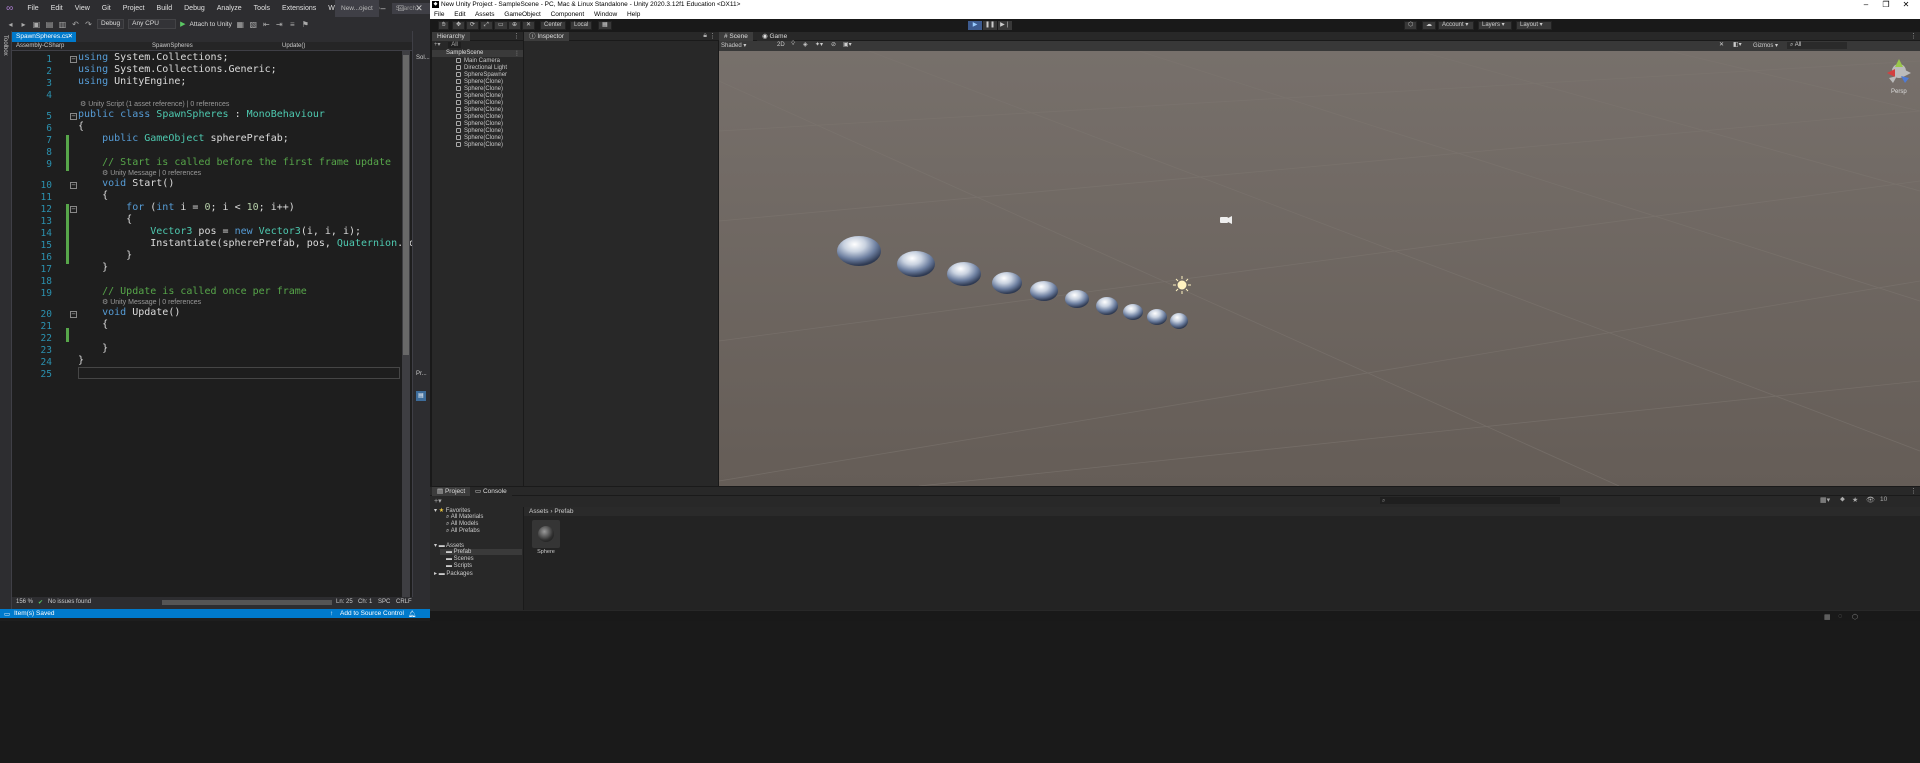 Image resolution: width=1920 pixels, height=763 pixels. What do you see at coordinates (151, 173) in the screenshot?
I see `codelens-start: ⚙ Unity Message | 0 references` at bounding box center [151, 173].